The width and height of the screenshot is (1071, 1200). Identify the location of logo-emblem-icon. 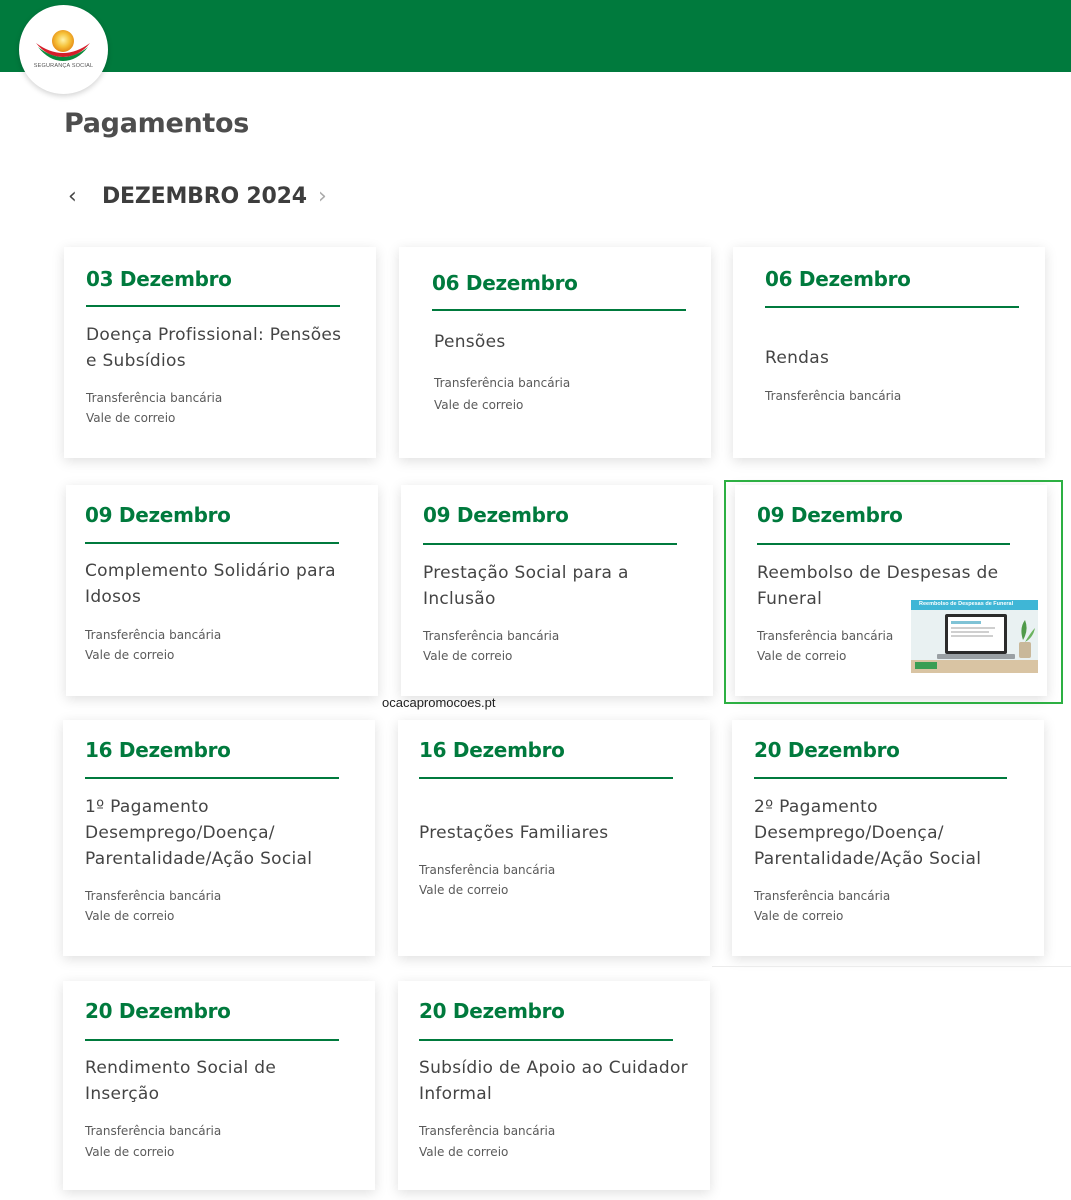
(63, 45).